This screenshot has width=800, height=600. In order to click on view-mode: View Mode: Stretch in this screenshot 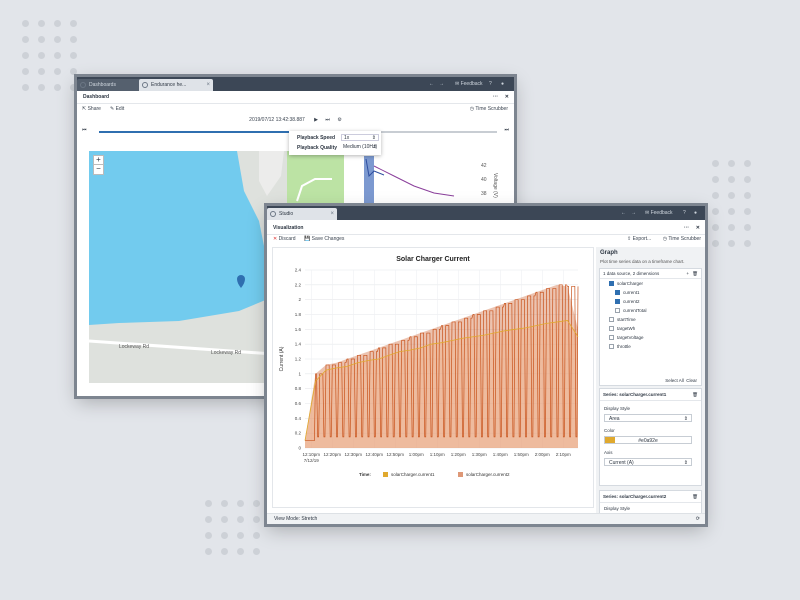, I will do `click(295, 519)`.